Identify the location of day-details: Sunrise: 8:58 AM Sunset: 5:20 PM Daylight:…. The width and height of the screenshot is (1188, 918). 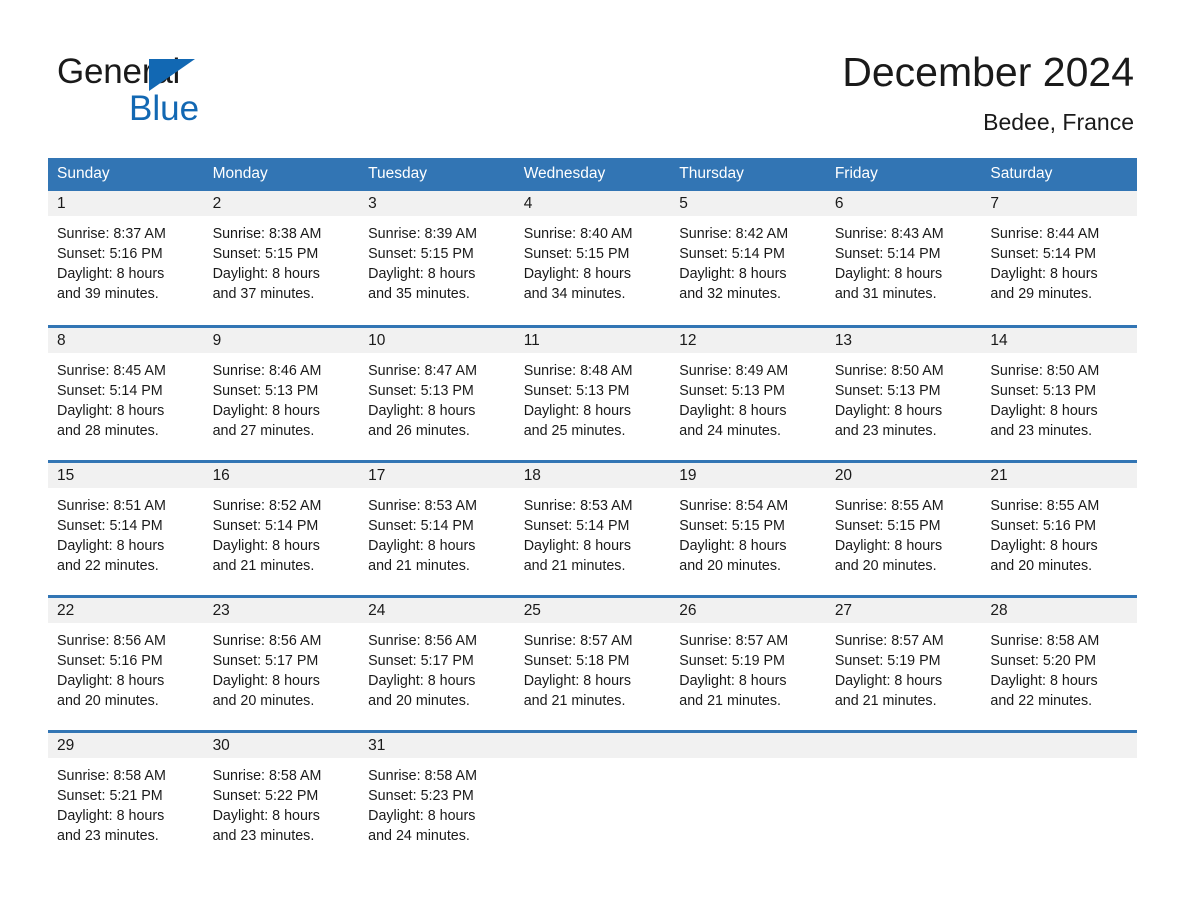
(1059, 667).